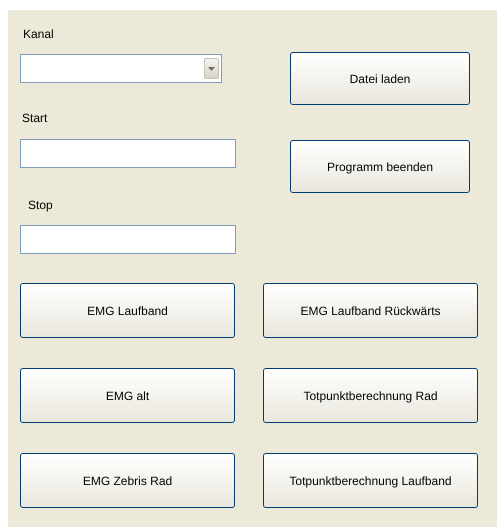 The image size is (497, 527). What do you see at coordinates (127, 310) in the screenshot?
I see `action-button: EMG Laufband` at bounding box center [127, 310].